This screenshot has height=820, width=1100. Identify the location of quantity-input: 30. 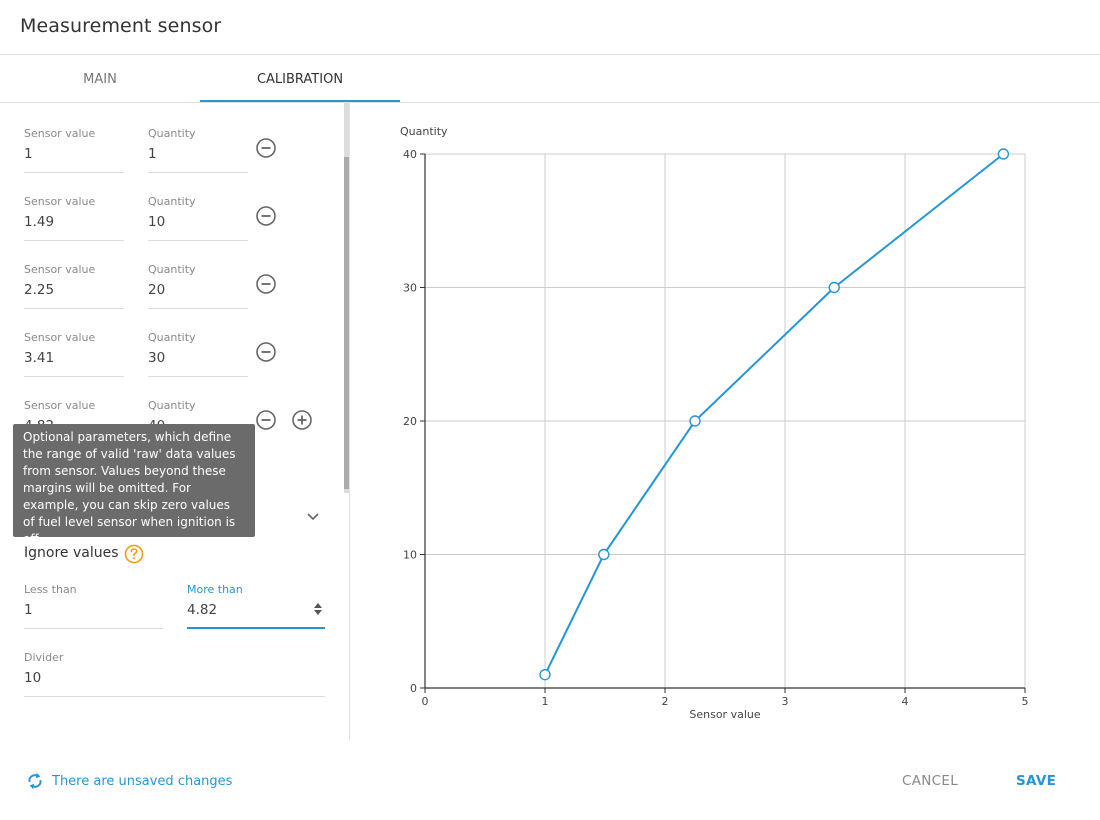
(156, 358).